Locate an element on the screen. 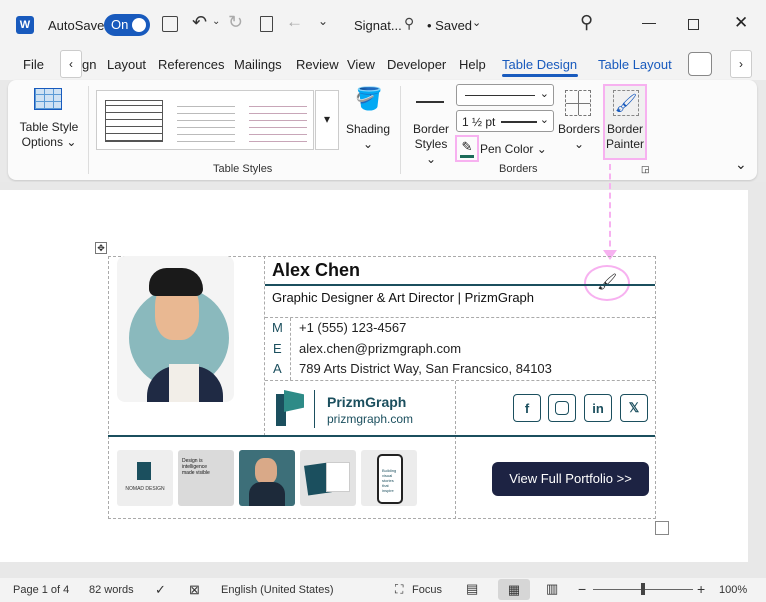 This screenshot has height=602, width=766. shading-icon: 🪣 is located at coordinates (369, 101).